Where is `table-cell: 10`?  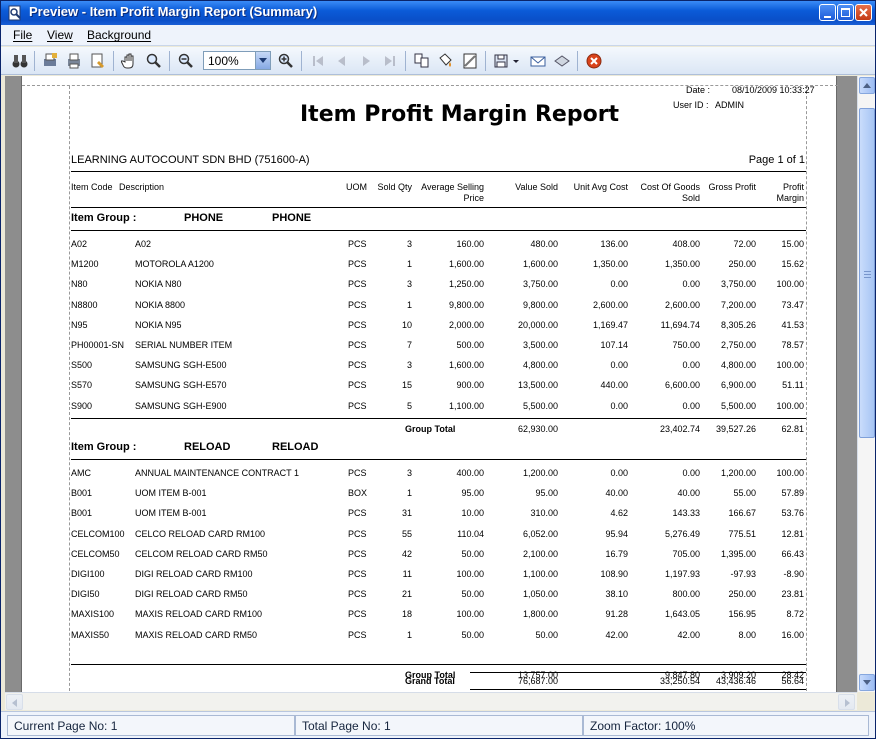
table-cell: 10 is located at coordinates (406, 324).